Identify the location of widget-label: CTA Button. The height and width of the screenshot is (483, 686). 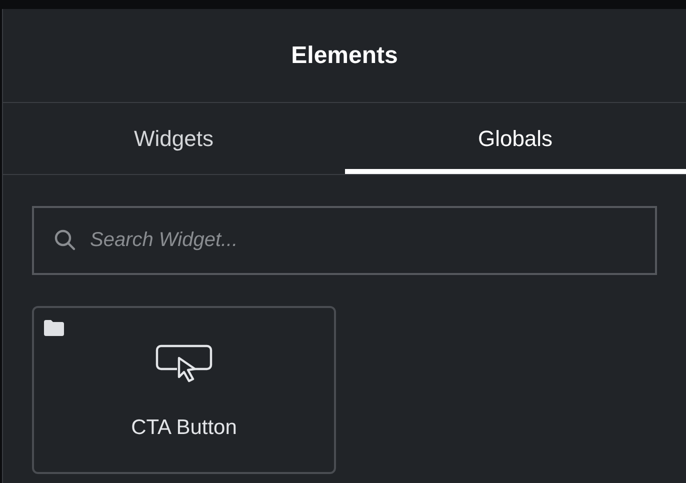
(184, 428).